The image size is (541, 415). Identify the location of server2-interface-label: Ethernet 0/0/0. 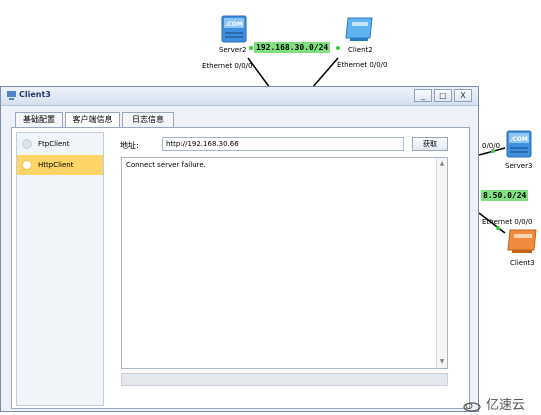
(227, 66).